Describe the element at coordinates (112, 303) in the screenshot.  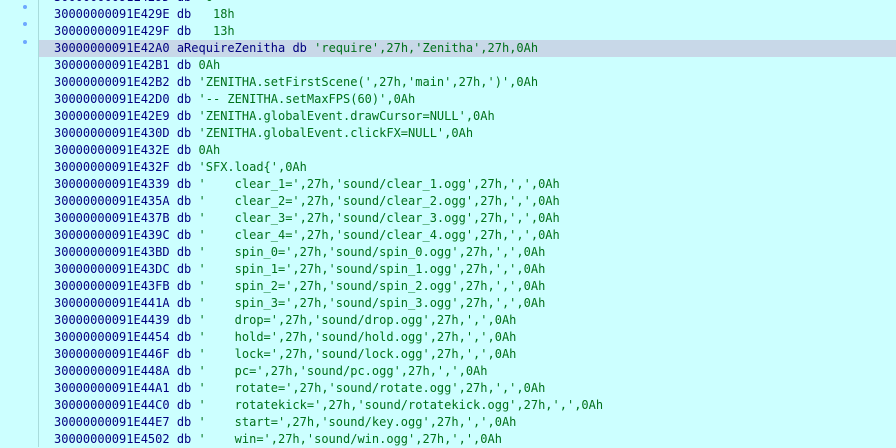
I see `line-address: 30000000091E441A` at that location.